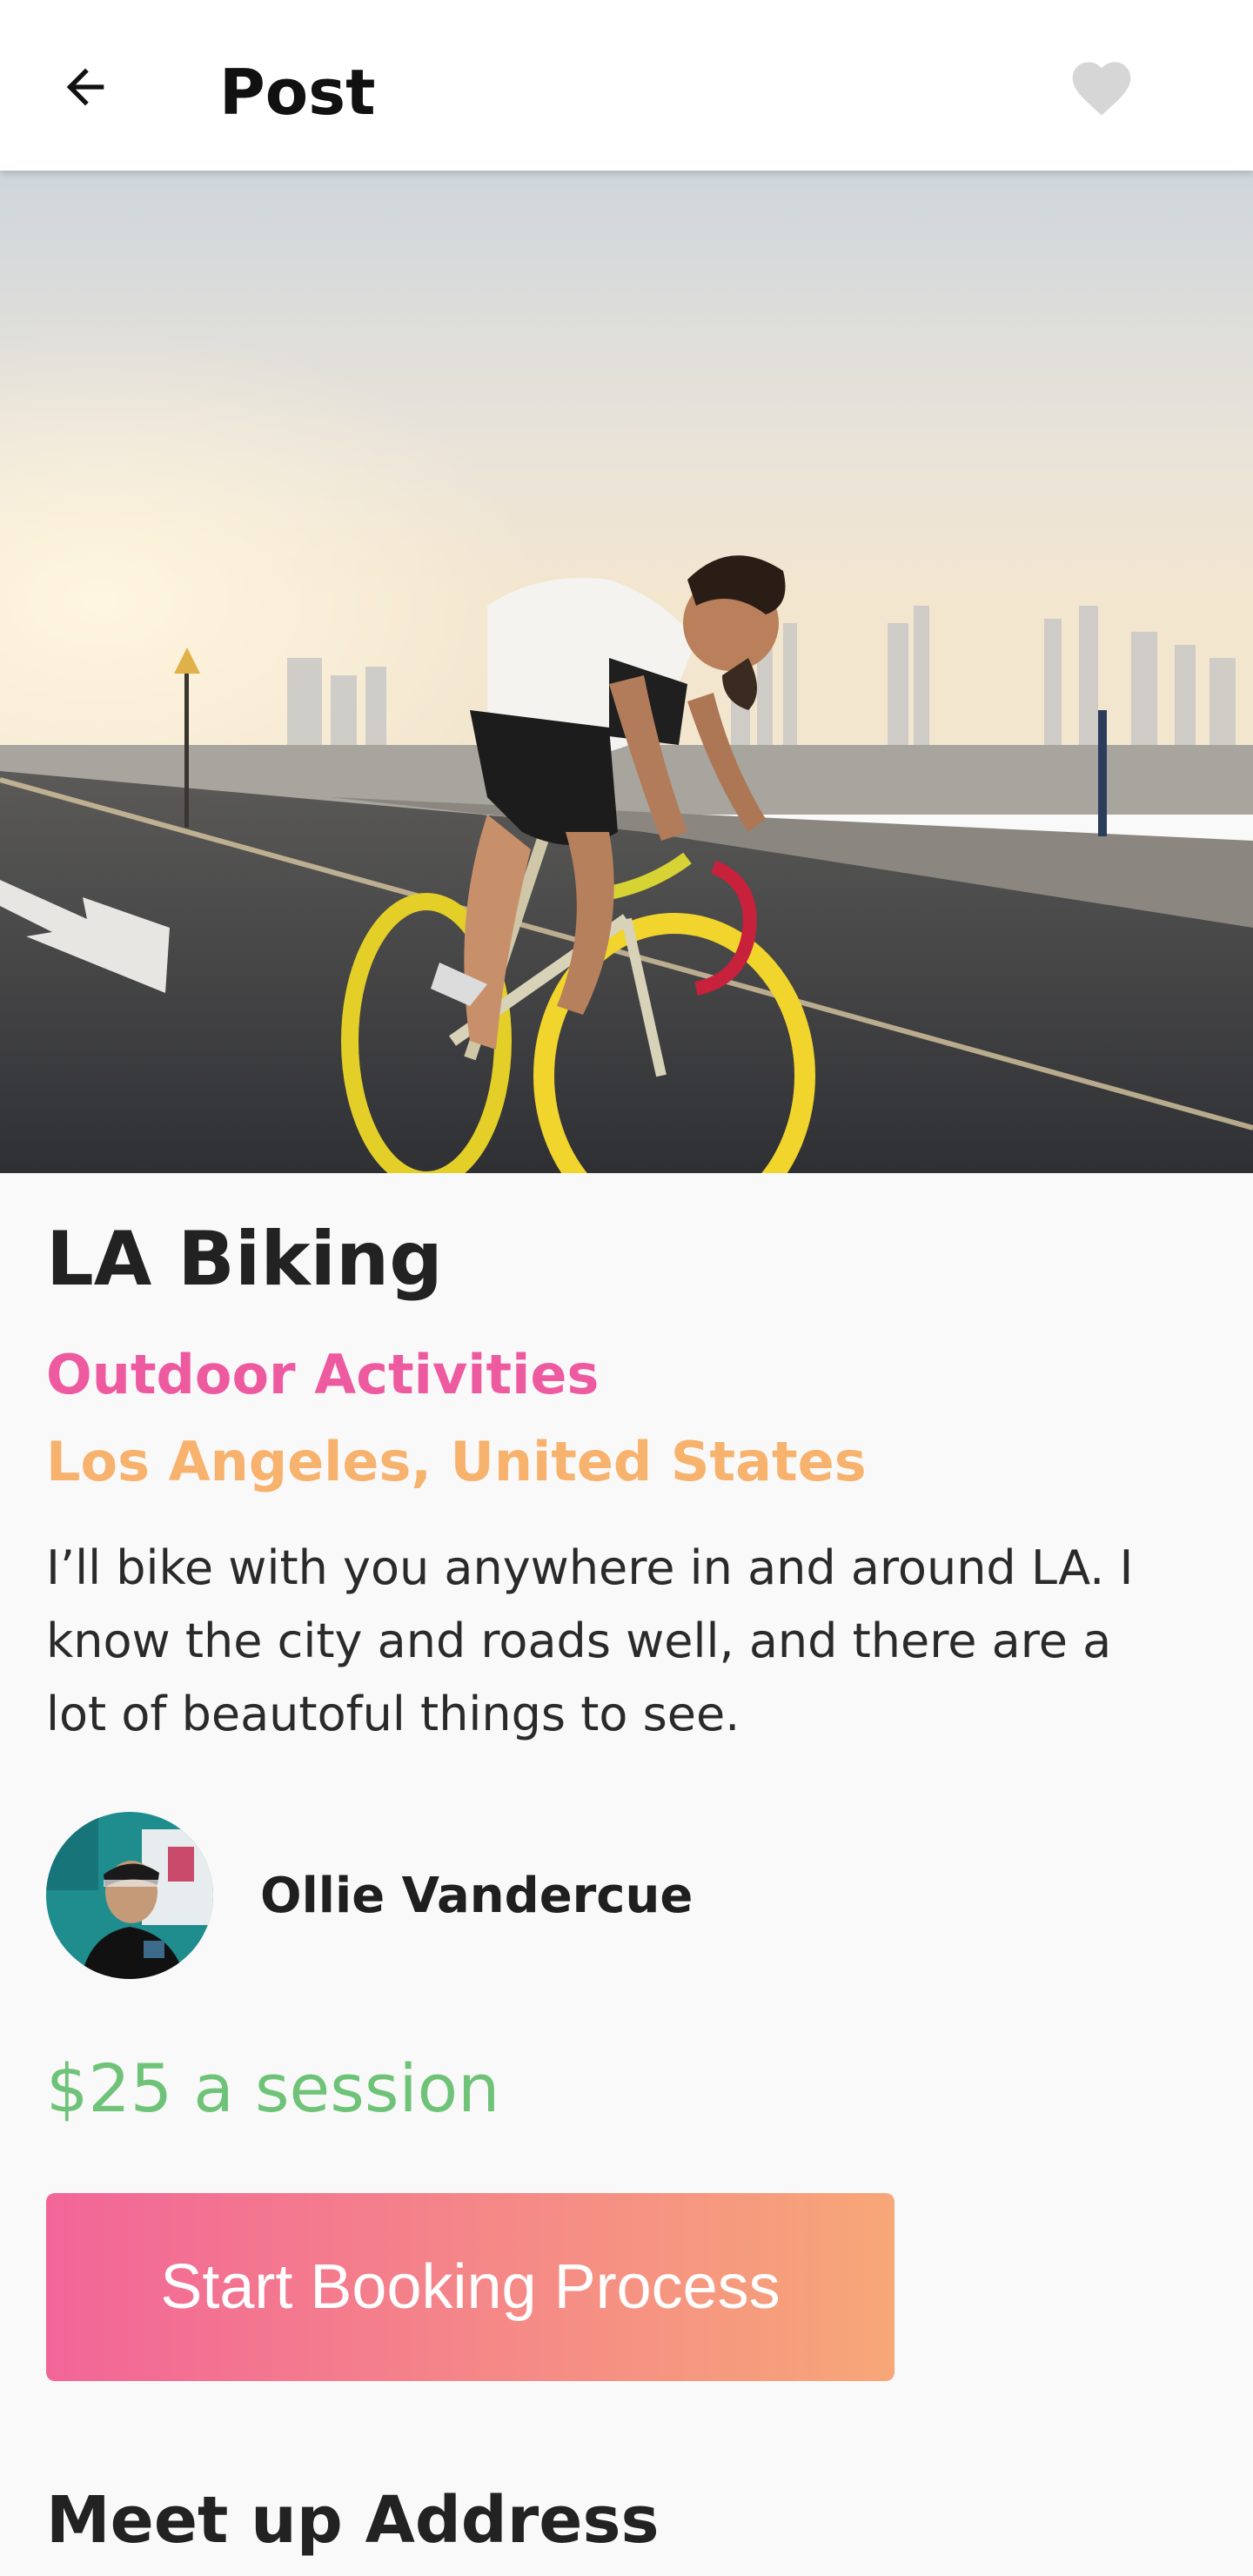 The height and width of the screenshot is (2576, 1253). What do you see at coordinates (353, 2520) in the screenshot?
I see `meetup-address-heading: Meet up Address` at bounding box center [353, 2520].